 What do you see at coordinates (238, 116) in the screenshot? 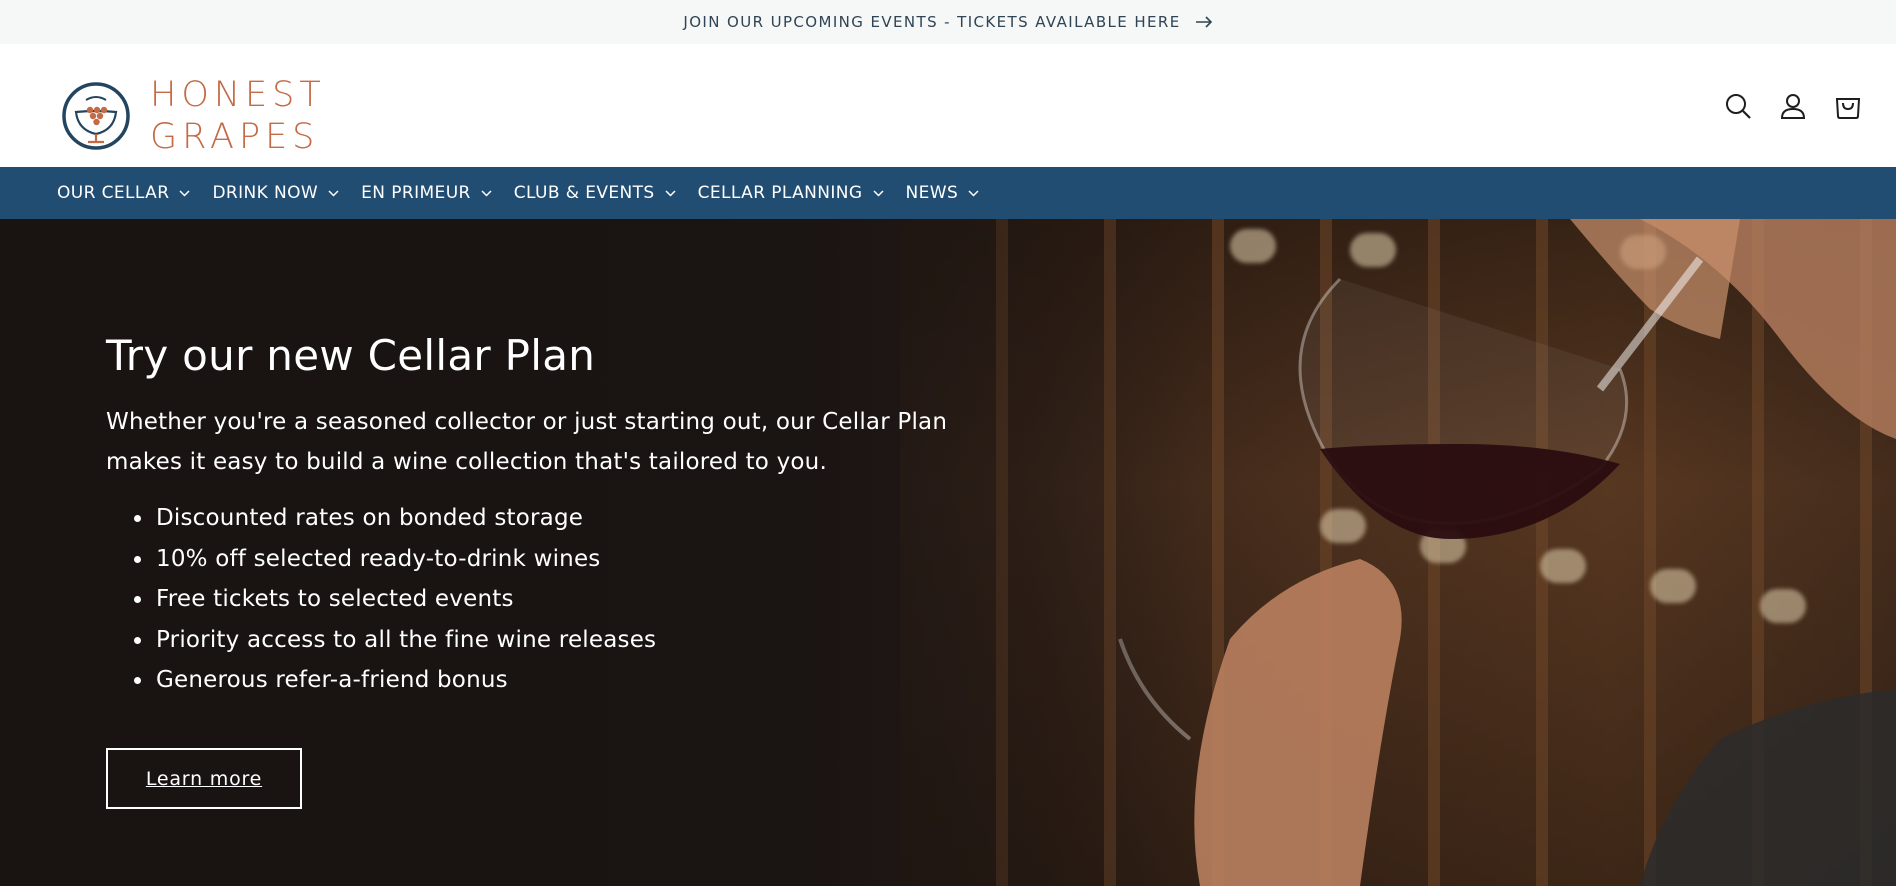
I see `logo-text: HONEST GRAPES` at bounding box center [238, 116].